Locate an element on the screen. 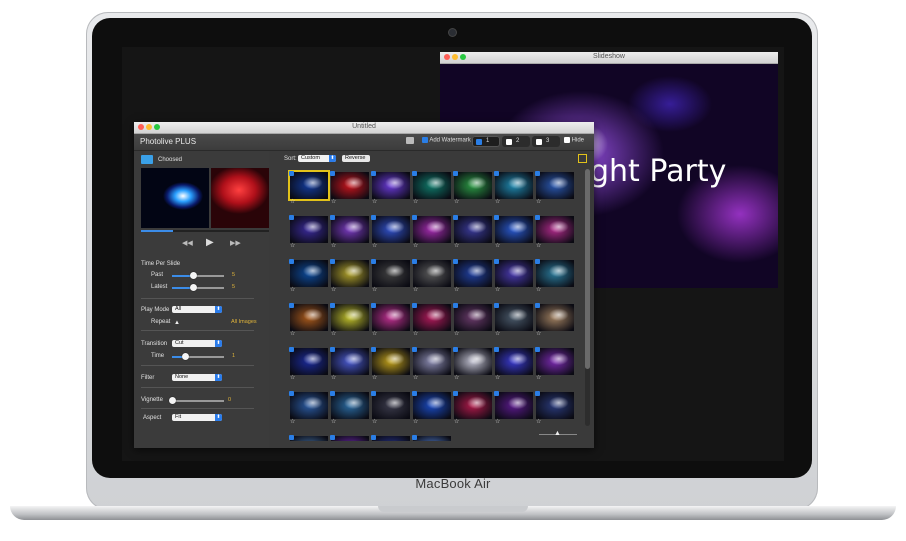  tab-2: 2 is located at coordinates (516, 141).